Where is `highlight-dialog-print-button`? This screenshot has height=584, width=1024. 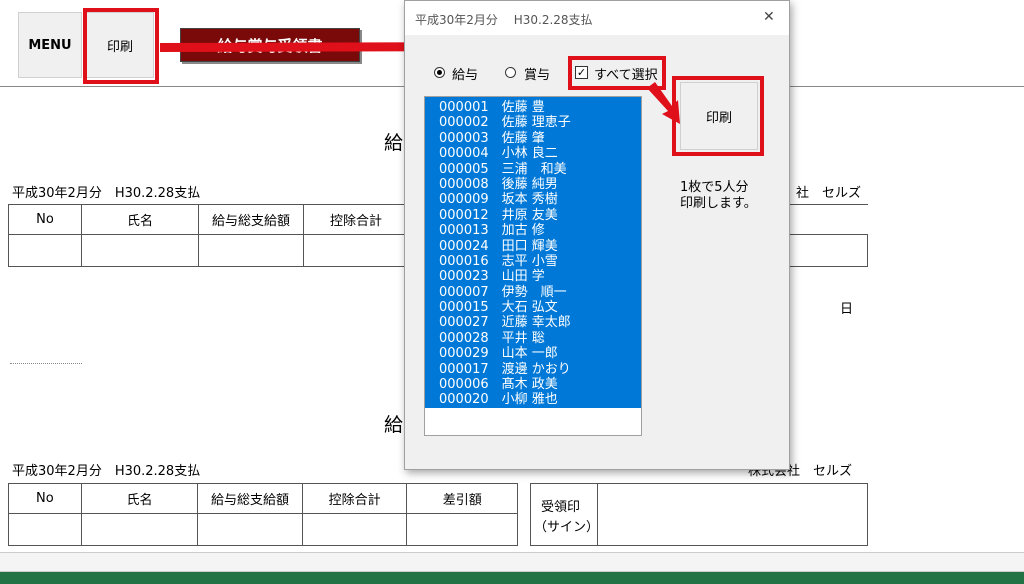
highlight-dialog-print-button is located at coordinates (718, 116).